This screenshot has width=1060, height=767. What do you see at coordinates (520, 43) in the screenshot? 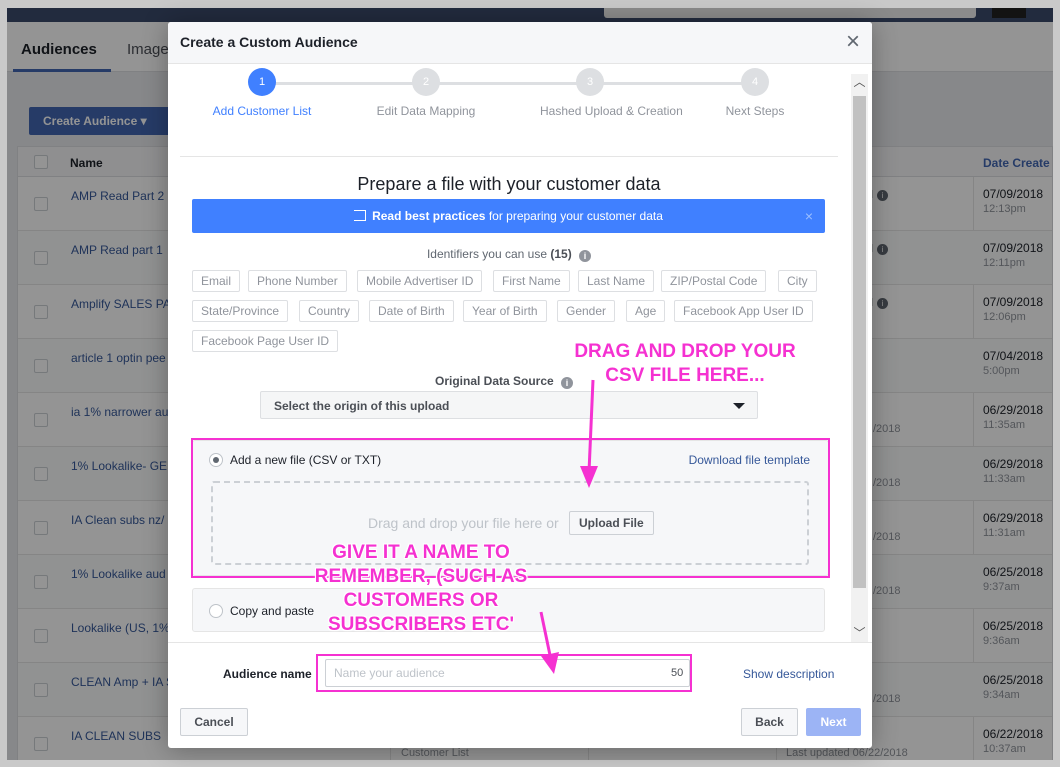
I see `modal-header: Create a Custom Audience ×` at bounding box center [520, 43].